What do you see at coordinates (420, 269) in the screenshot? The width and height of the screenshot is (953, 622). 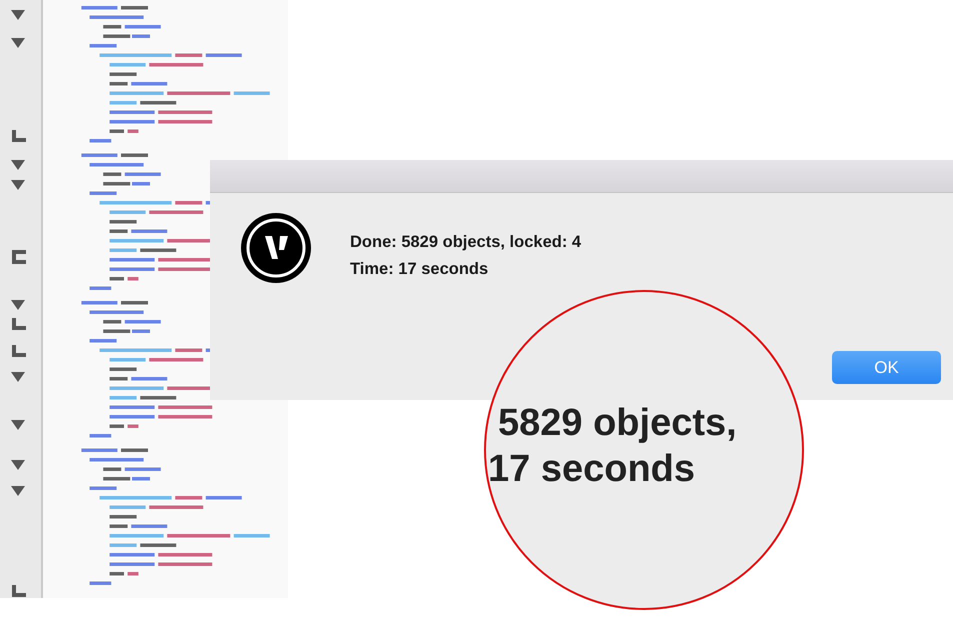 I see `dialog-message: Time: 17 seconds` at bounding box center [420, 269].